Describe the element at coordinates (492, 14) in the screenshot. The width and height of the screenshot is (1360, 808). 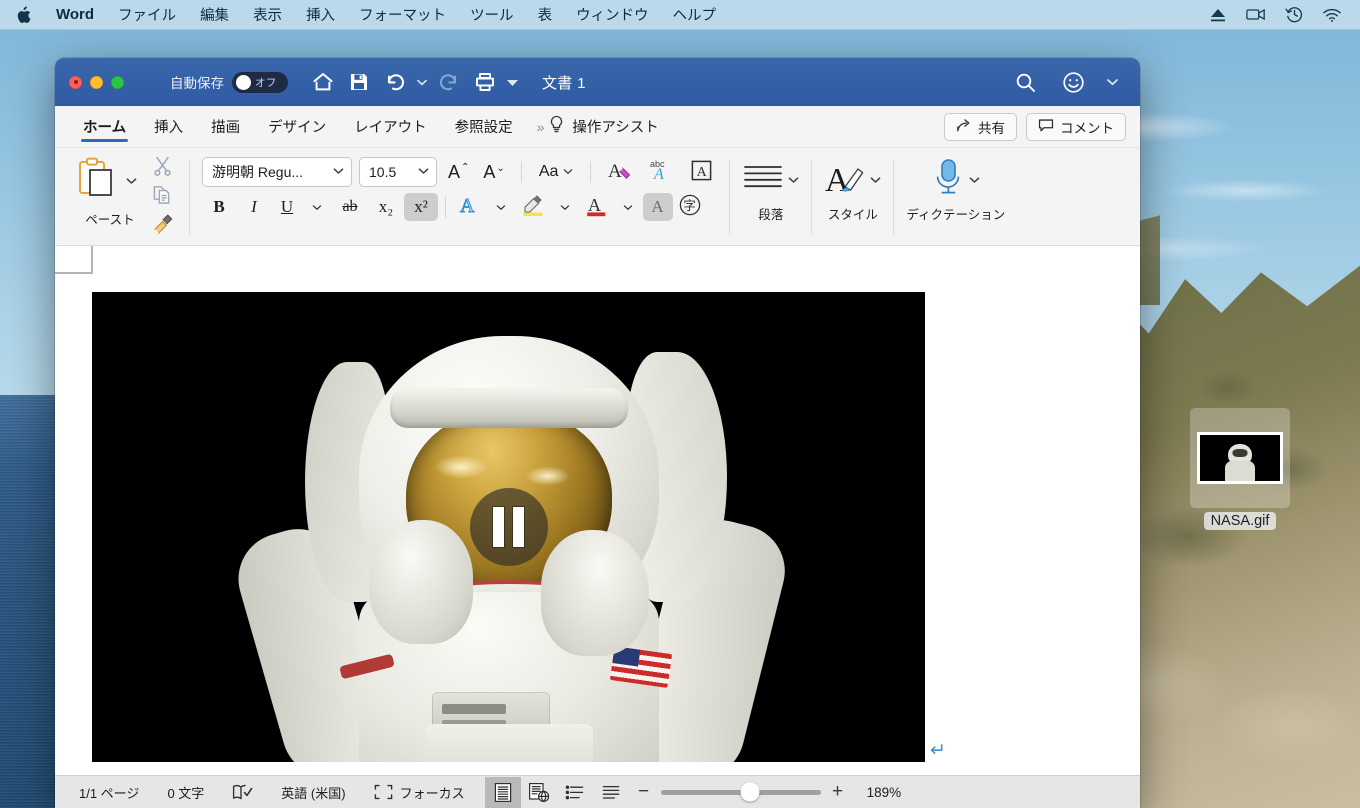
I see `menu-item-tools: ツール` at that location.